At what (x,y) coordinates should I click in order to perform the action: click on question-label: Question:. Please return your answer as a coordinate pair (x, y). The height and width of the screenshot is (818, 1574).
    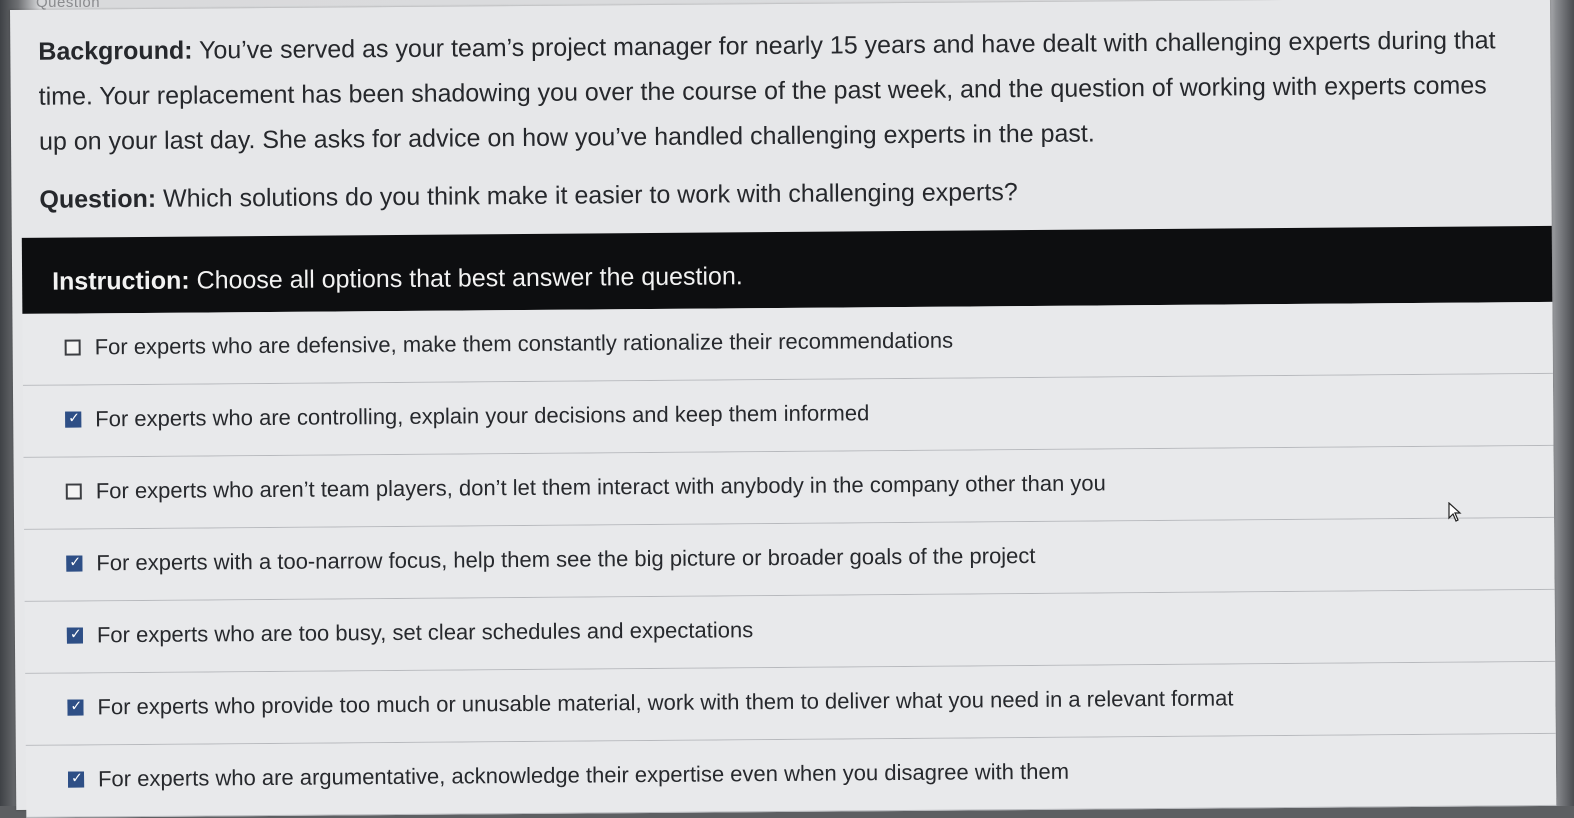
    Looking at the image, I should click on (98, 199).